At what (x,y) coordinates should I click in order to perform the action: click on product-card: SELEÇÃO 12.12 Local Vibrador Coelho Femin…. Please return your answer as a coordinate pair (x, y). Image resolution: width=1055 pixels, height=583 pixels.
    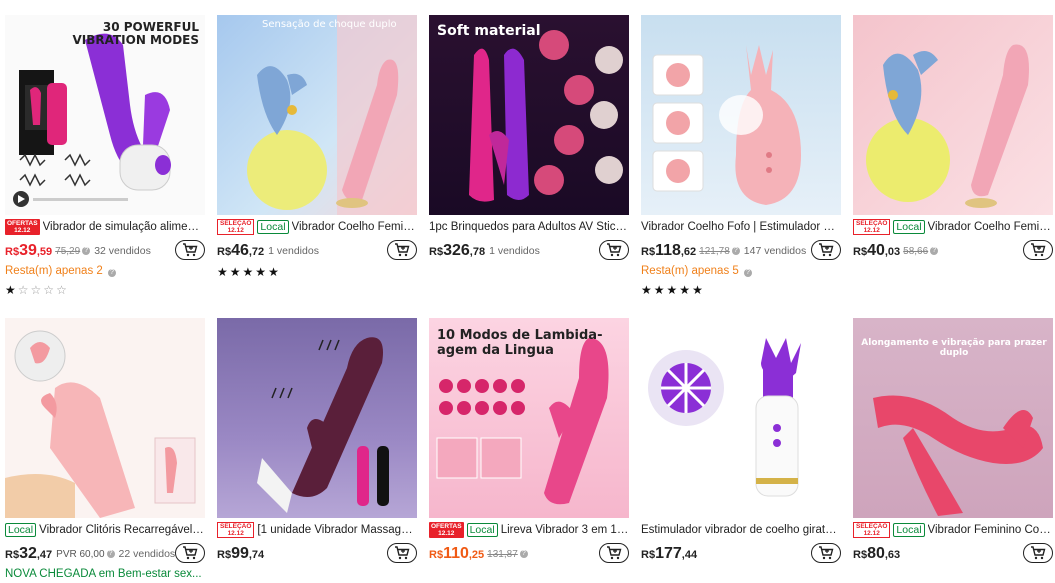
    Looking at the image, I should click on (953, 138).